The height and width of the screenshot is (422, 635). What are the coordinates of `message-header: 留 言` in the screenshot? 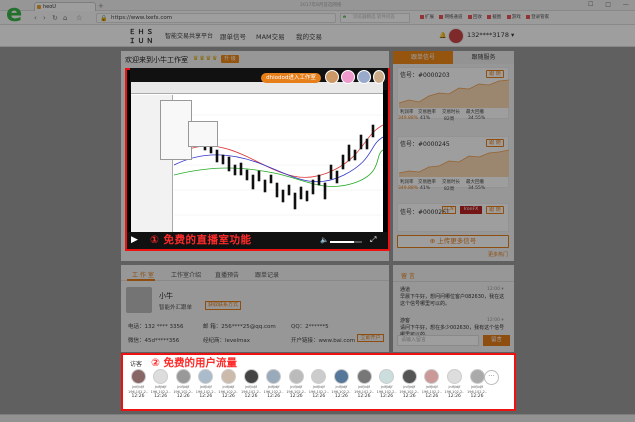 It's located at (408, 276).